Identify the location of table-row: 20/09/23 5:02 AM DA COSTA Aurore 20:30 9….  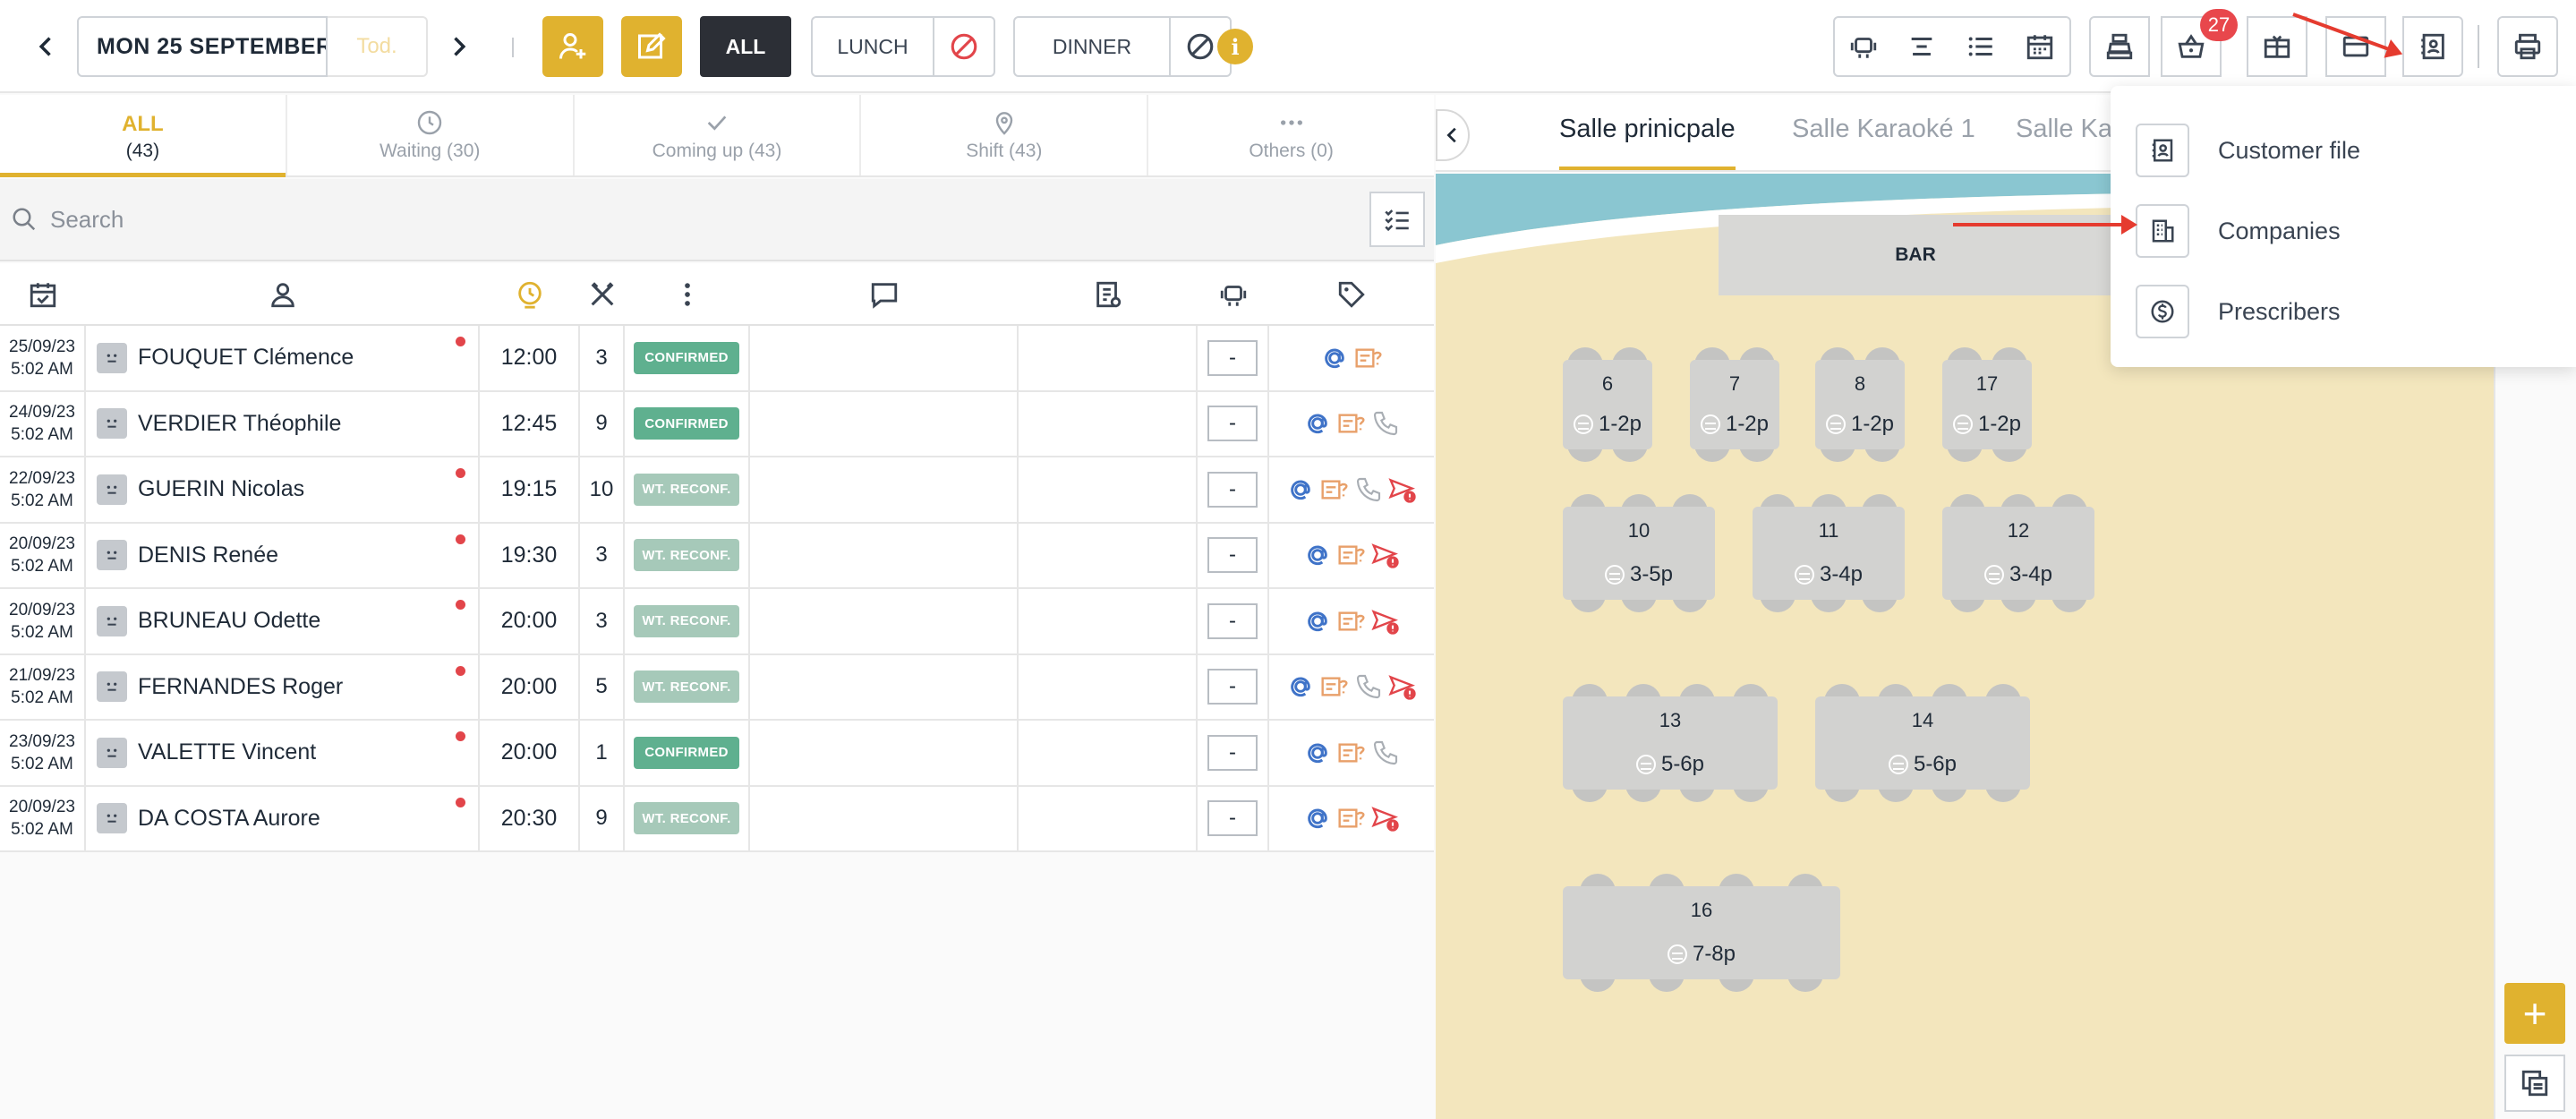
(717, 819).